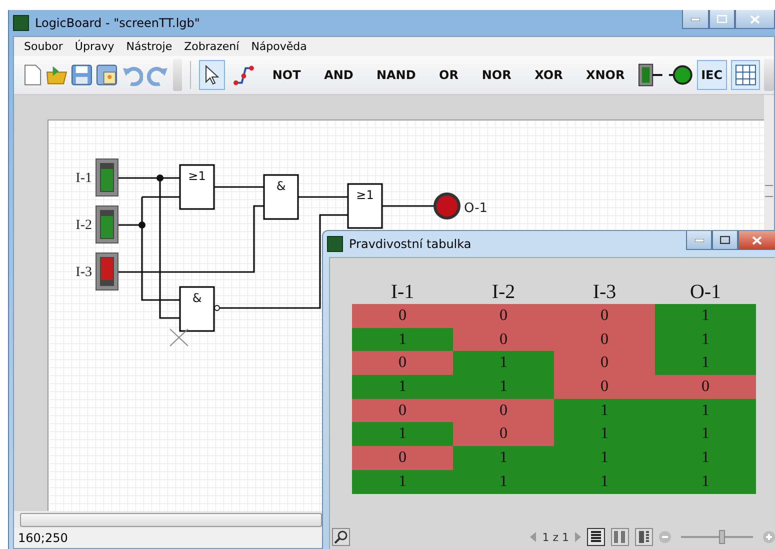  I want to click on input-label: I-2, so click(84, 225).